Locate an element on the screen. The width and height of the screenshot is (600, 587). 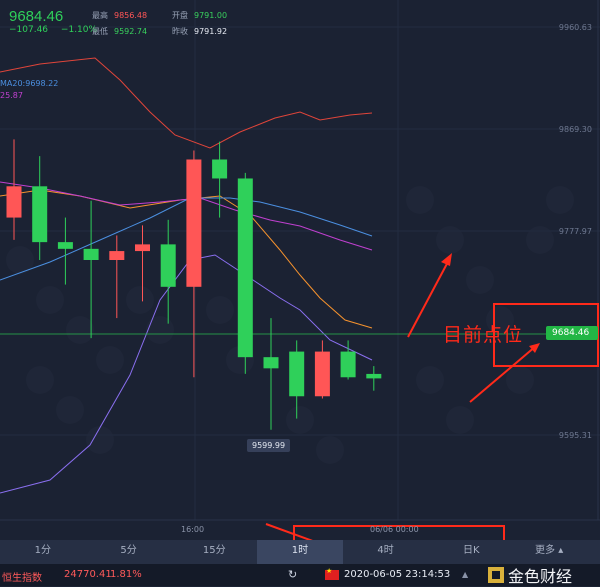
stat-low: 最低 9592.74 is located at coordinates (119, 31).